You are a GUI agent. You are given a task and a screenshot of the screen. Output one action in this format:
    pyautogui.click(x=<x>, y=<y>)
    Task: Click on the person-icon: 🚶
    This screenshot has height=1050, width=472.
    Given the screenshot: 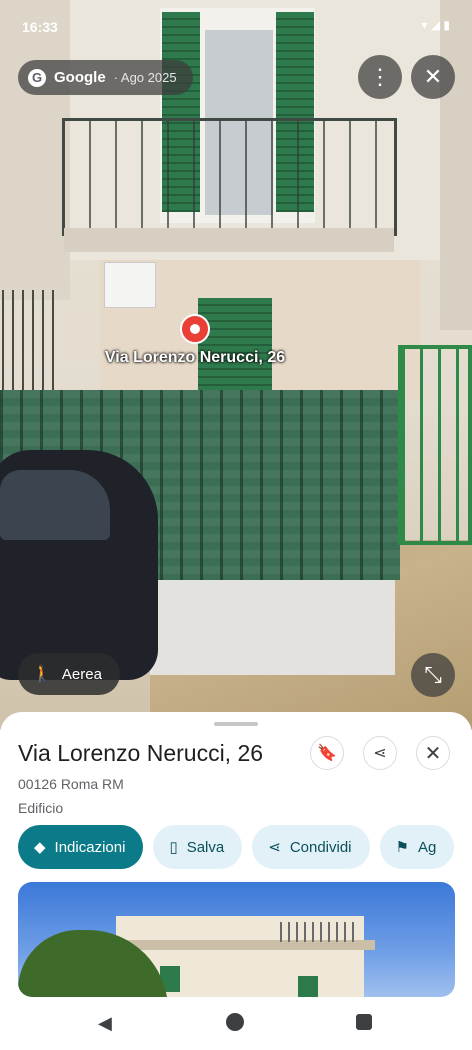 What is the action you would take?
    pyautogui.click(x=42, y=674)
    